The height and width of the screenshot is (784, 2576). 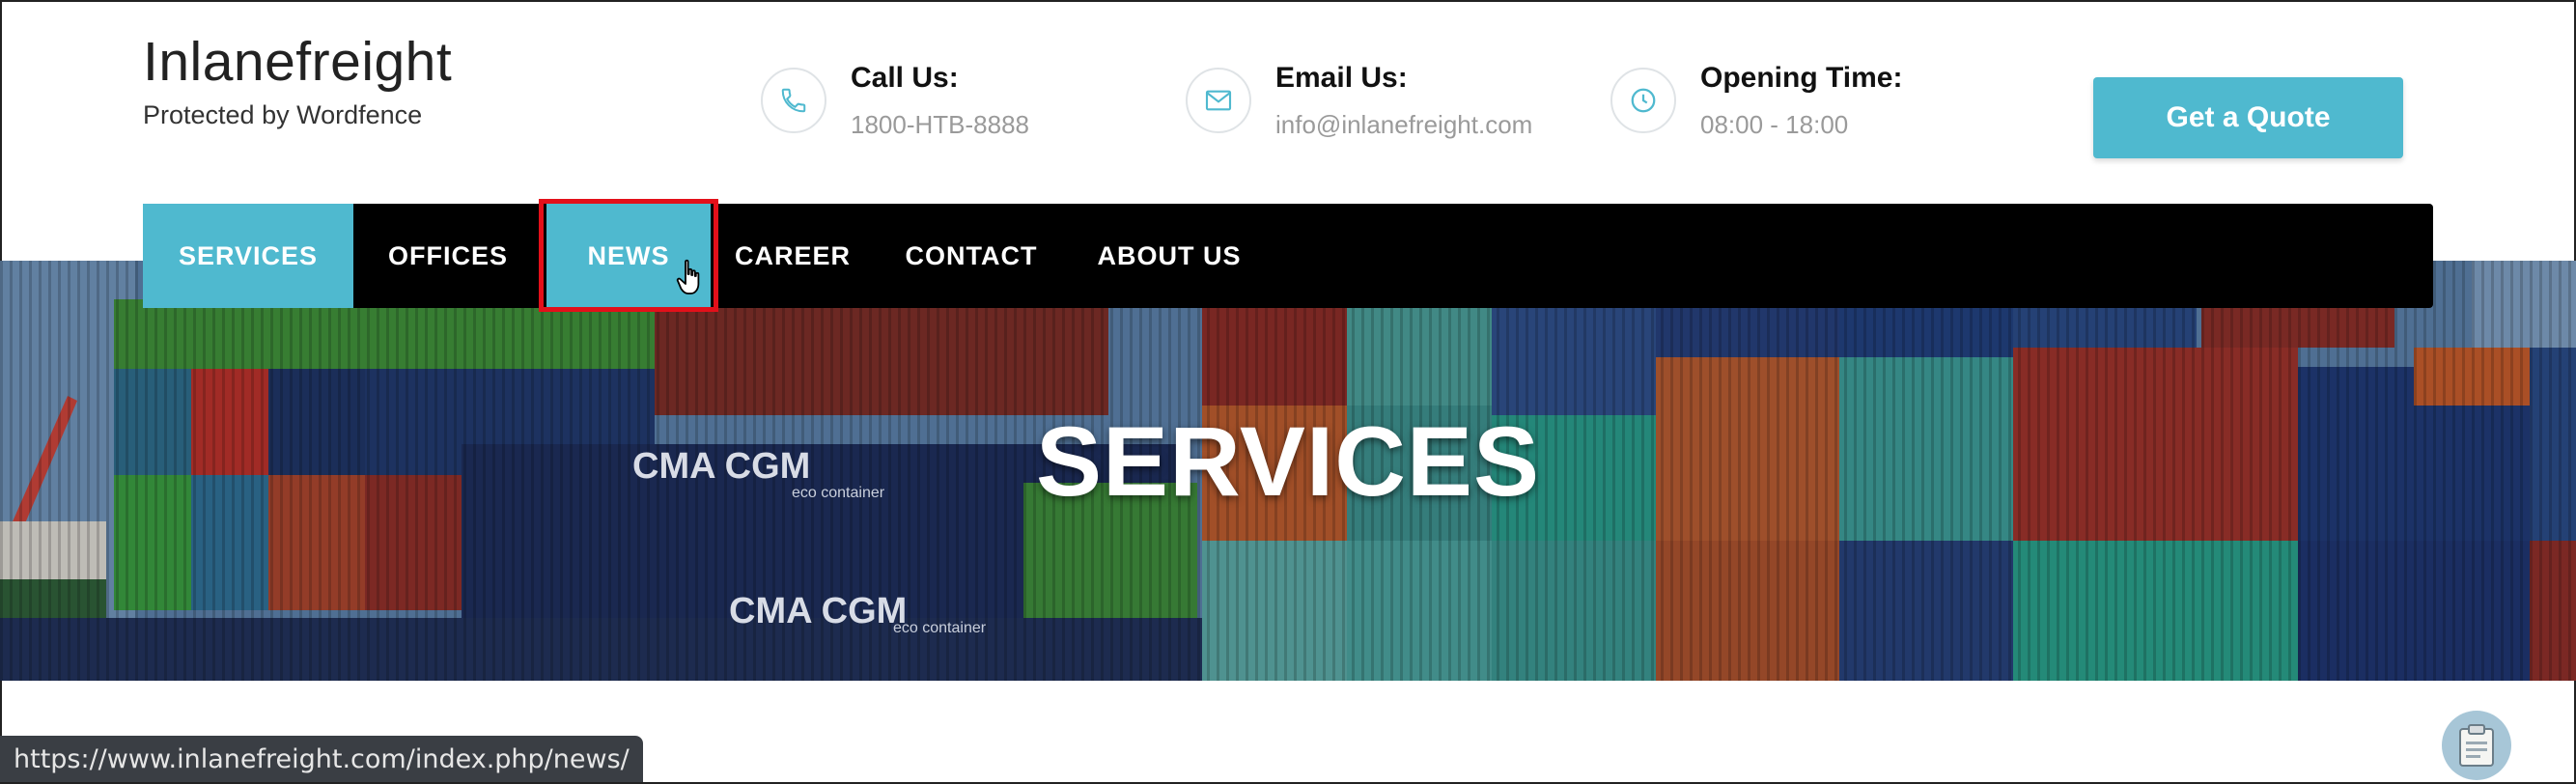 I want to click on brand: Inlanefreight Protected by Wordfence, so click(x=297, y=80).